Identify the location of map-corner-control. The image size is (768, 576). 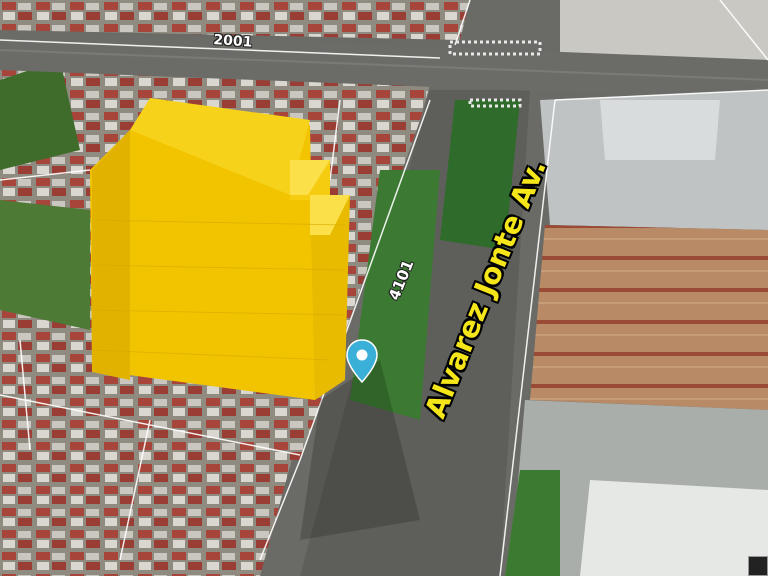
(758, 566).